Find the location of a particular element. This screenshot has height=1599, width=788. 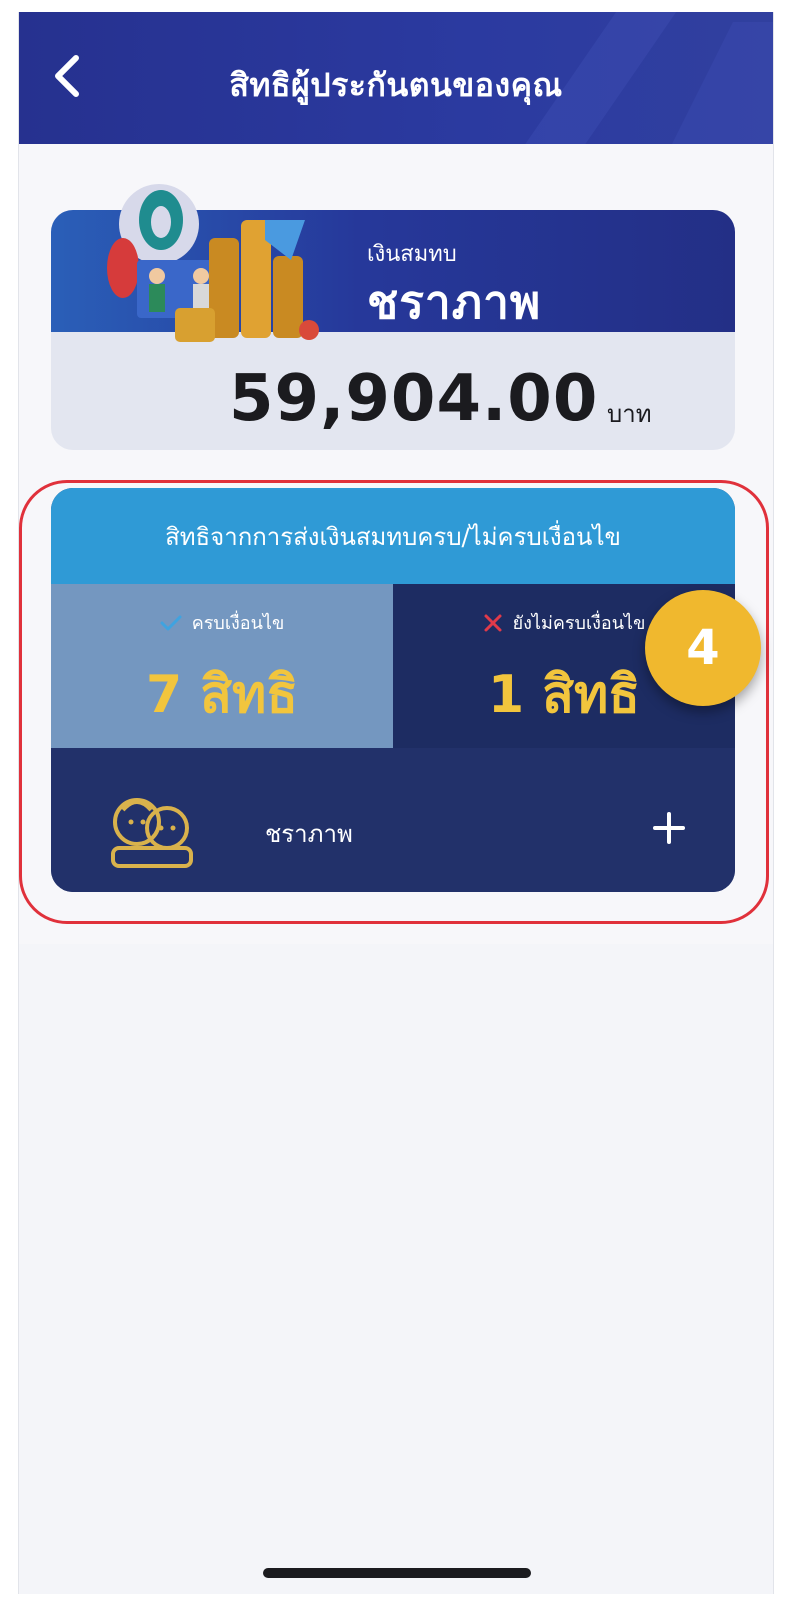

rights-heading: สิทธิจากการส่งเงินสมทบครบ/ไม่ครบเงื่อนไข is located at coordinates (393, 536).